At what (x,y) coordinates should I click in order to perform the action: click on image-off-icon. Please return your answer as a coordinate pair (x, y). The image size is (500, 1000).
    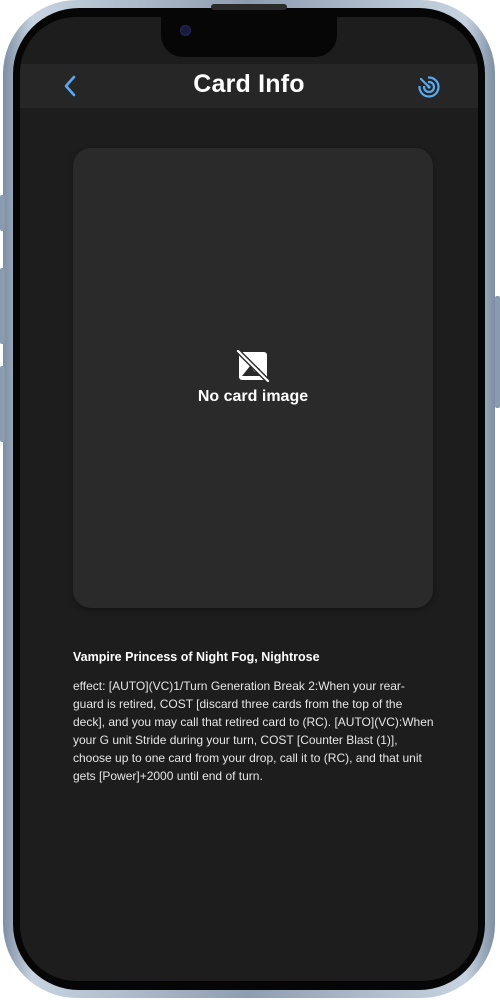
    Looking at the image, I should click on (253, 366).